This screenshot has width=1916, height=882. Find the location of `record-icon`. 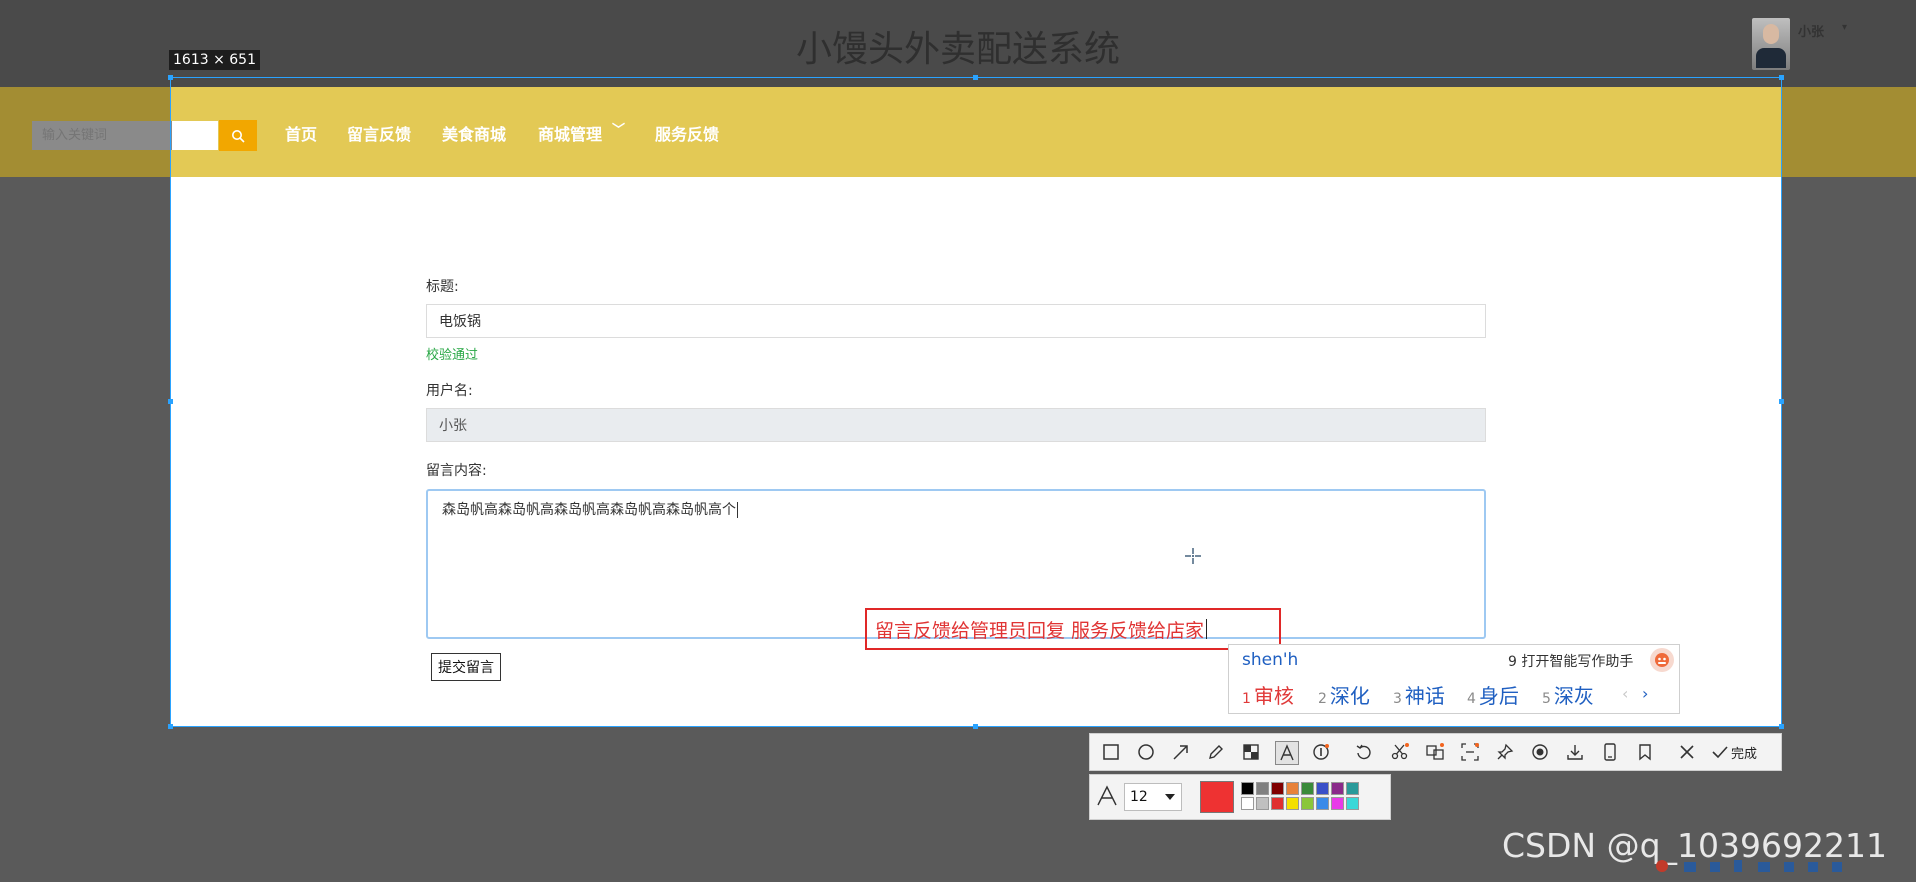

record-icon is located at coordinates (1540, 752).